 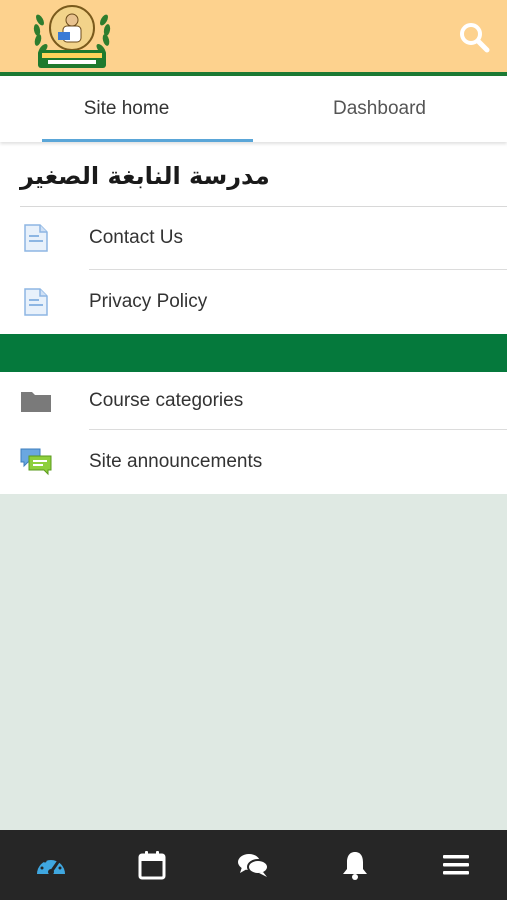 What do you see at coordinates (148, 301) in the screenshot?
I see `list-item-label: Privacy Policy` at bounding box center [148, 301].